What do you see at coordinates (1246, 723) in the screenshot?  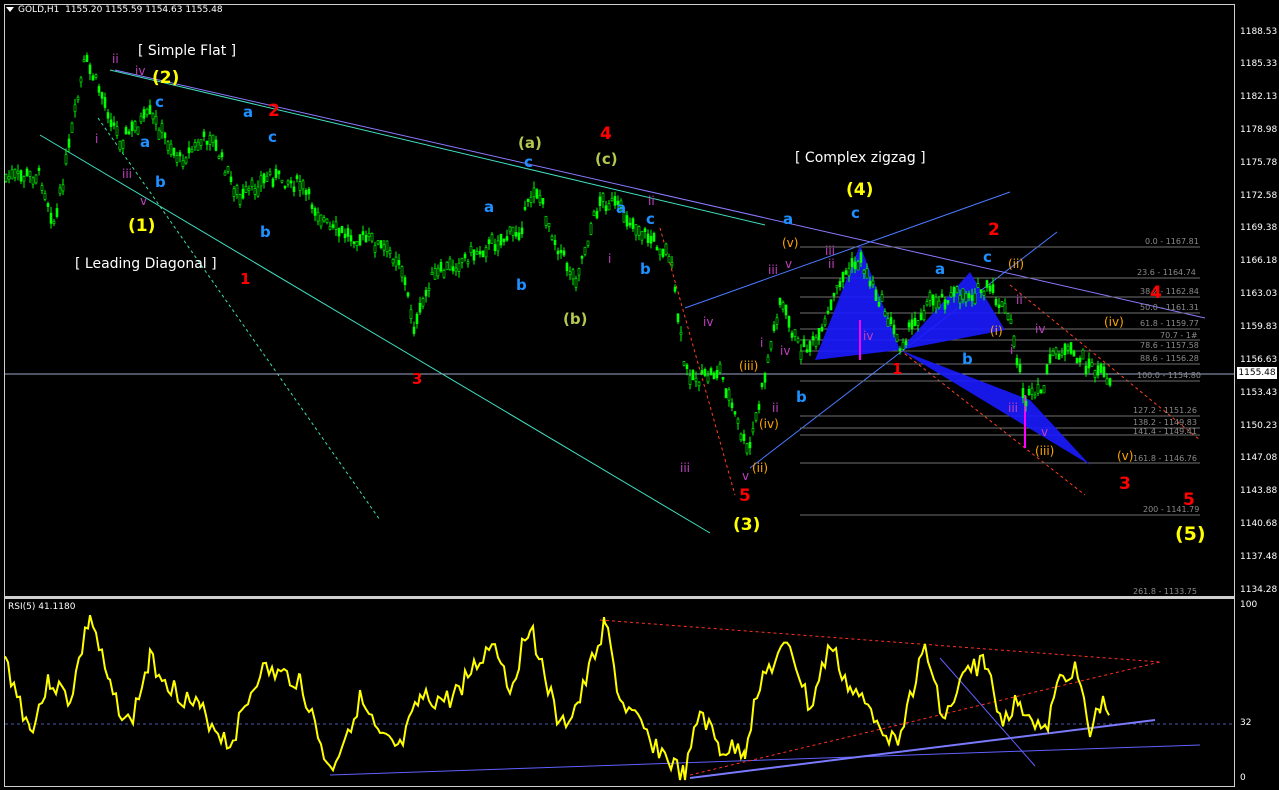 I see `rsi-tick: 32` at bounding box center [1246, 723].